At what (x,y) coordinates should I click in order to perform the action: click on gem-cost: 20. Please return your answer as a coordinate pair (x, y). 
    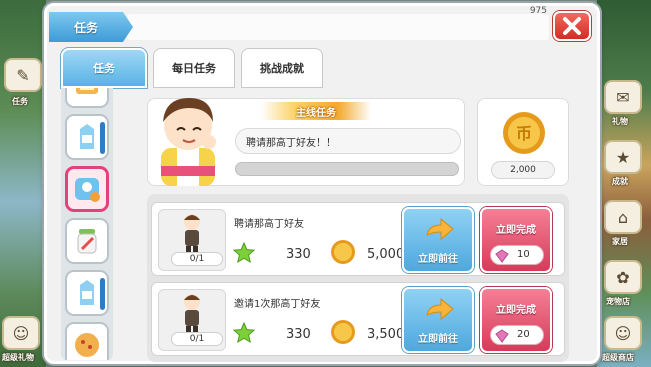
    Looking at the image, I should click on (517, 335).